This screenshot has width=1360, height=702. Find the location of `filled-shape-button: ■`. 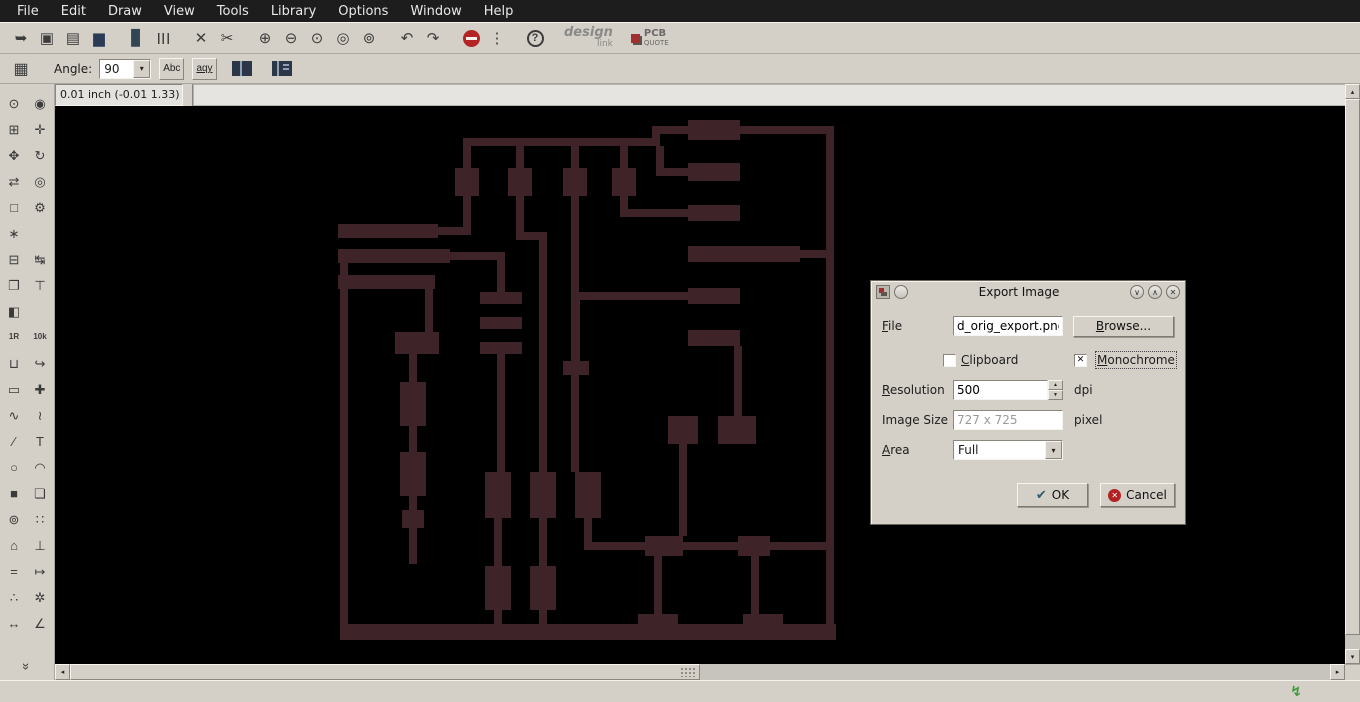

filled-shape-button: ■ is located at coordinates (14, 493).